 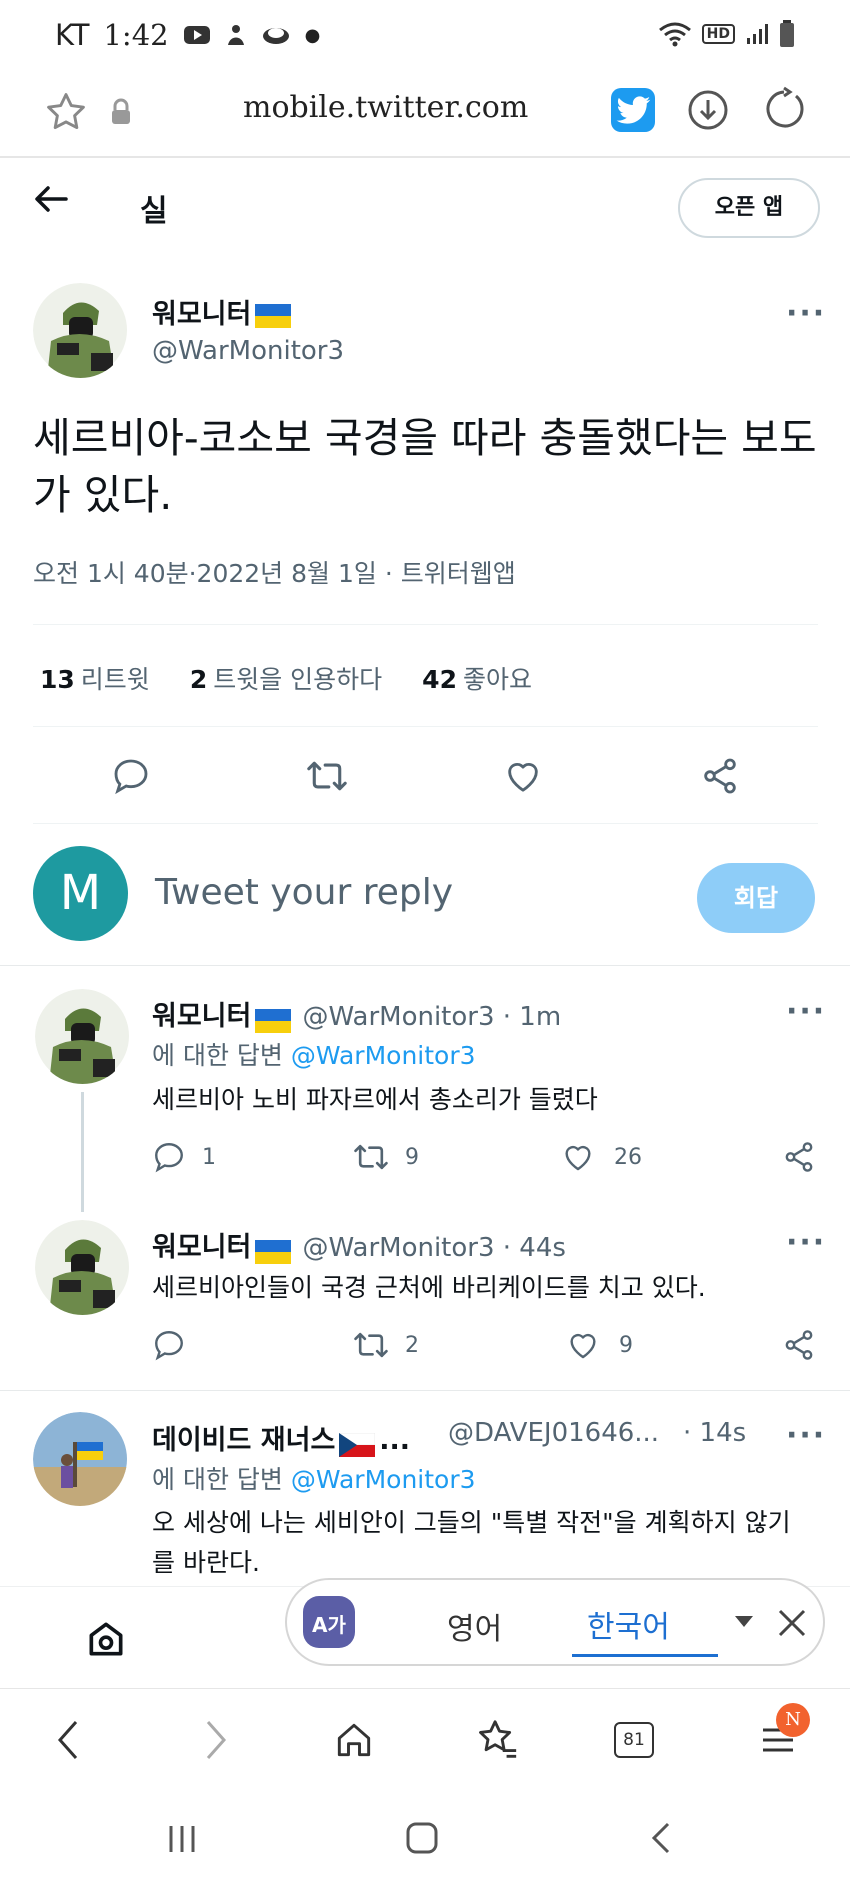 I want to click on twitter-app-button, so click(x=633, y=110).